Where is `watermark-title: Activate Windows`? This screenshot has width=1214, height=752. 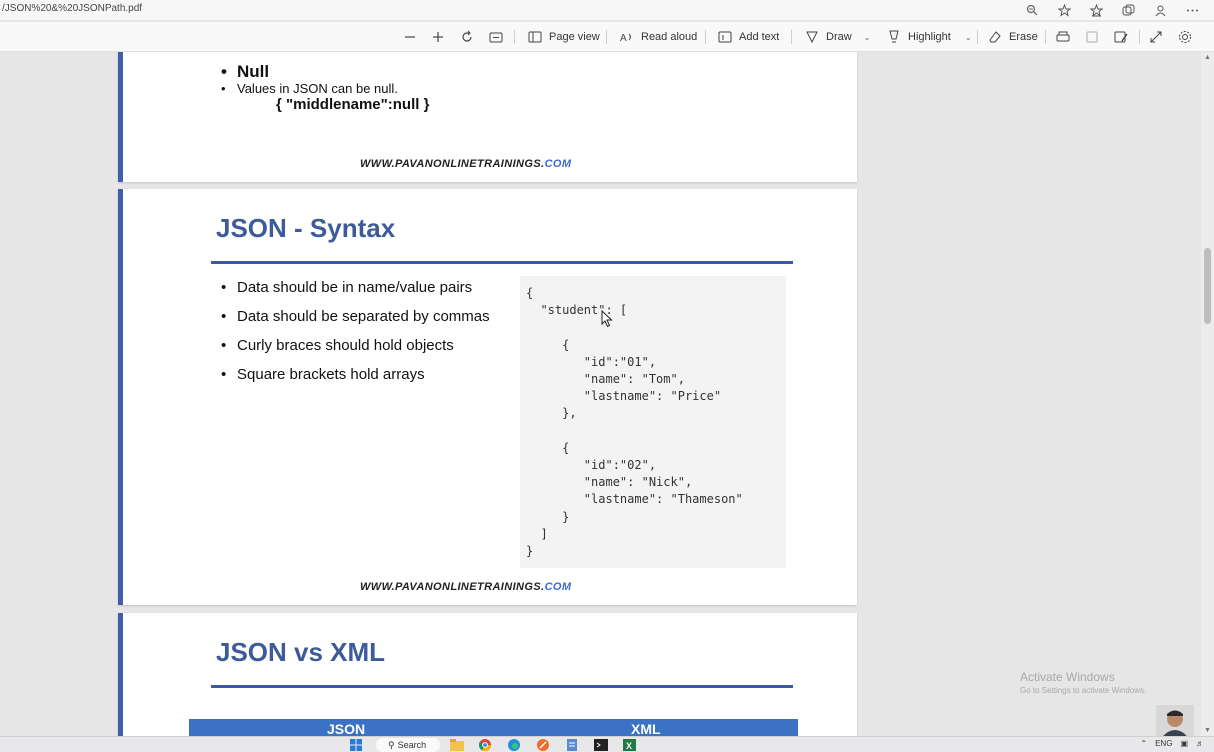
watermark-title: Activate Windows is located at coordinates (1067, 677).